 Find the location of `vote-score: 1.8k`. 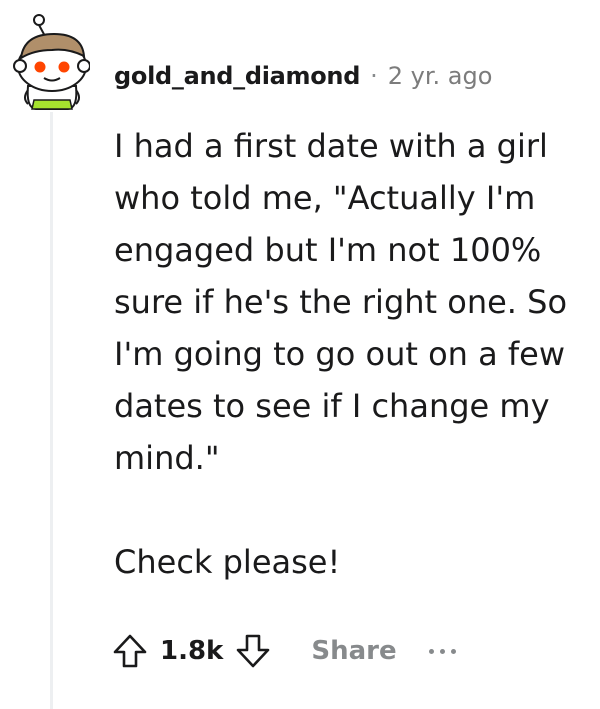

vote-score: 1.8k is located at coordinates (192, 651).